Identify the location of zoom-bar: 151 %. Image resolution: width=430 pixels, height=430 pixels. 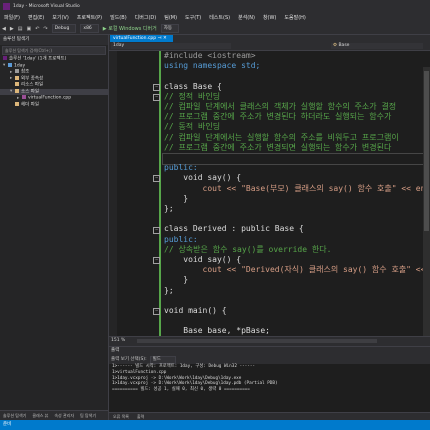
(269, 340).